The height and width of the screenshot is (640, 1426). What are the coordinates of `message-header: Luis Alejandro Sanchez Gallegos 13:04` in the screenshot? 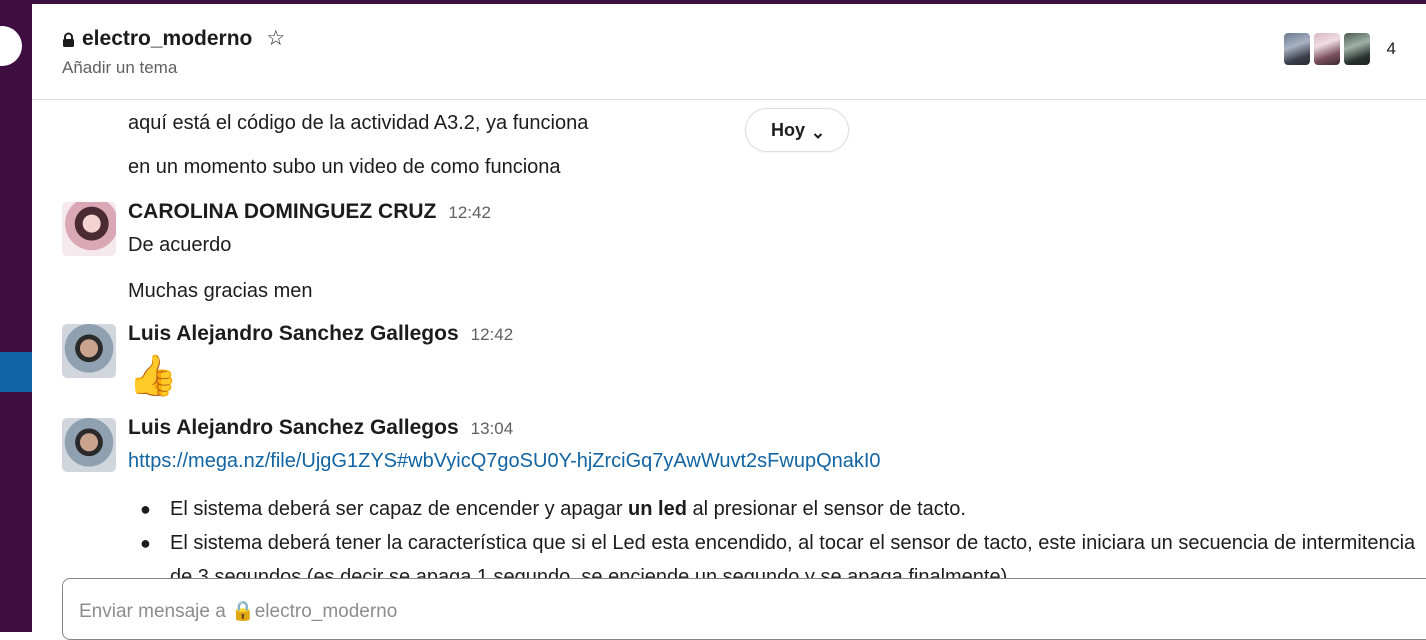 It's located at (320, 428).